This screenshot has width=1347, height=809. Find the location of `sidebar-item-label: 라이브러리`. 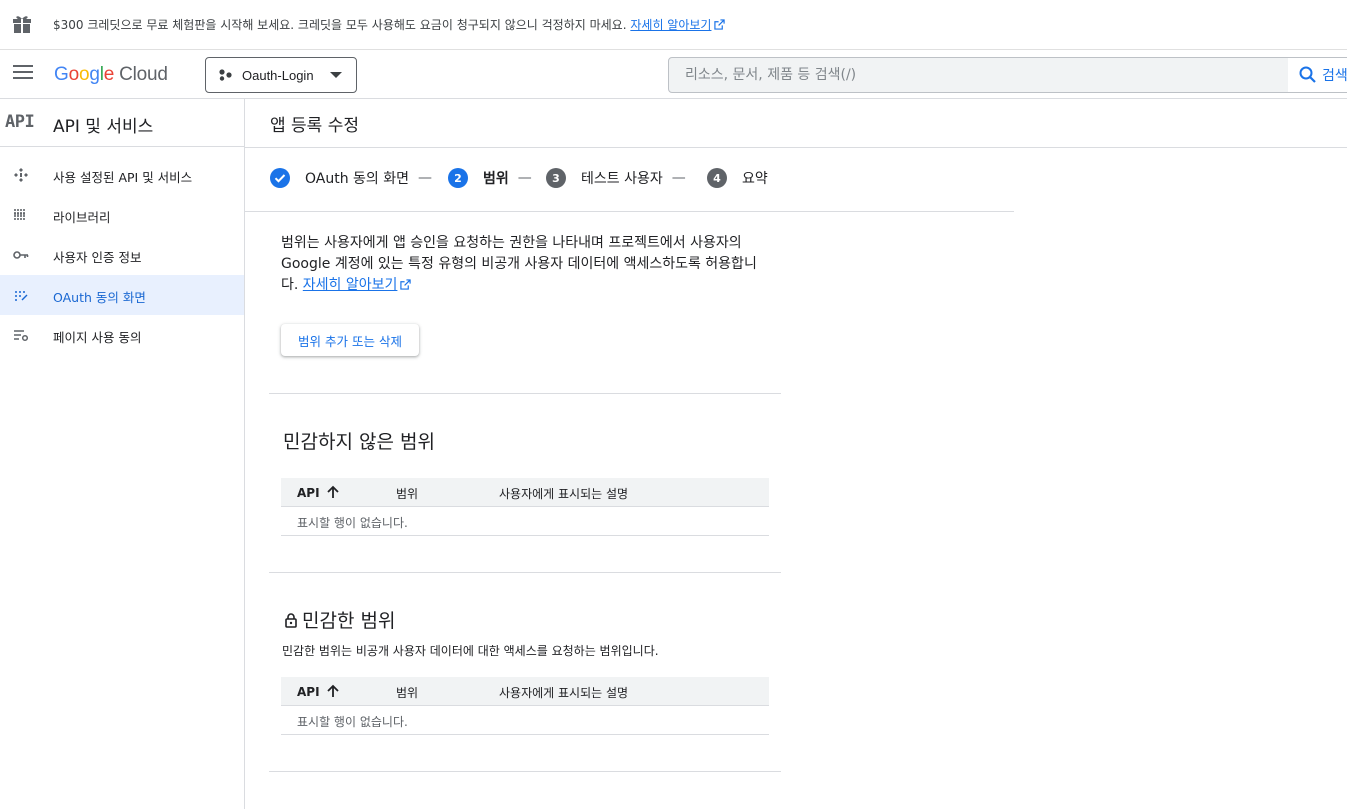

sidebar-item-label: 라이브러리 is located at coordinates (82, 217).